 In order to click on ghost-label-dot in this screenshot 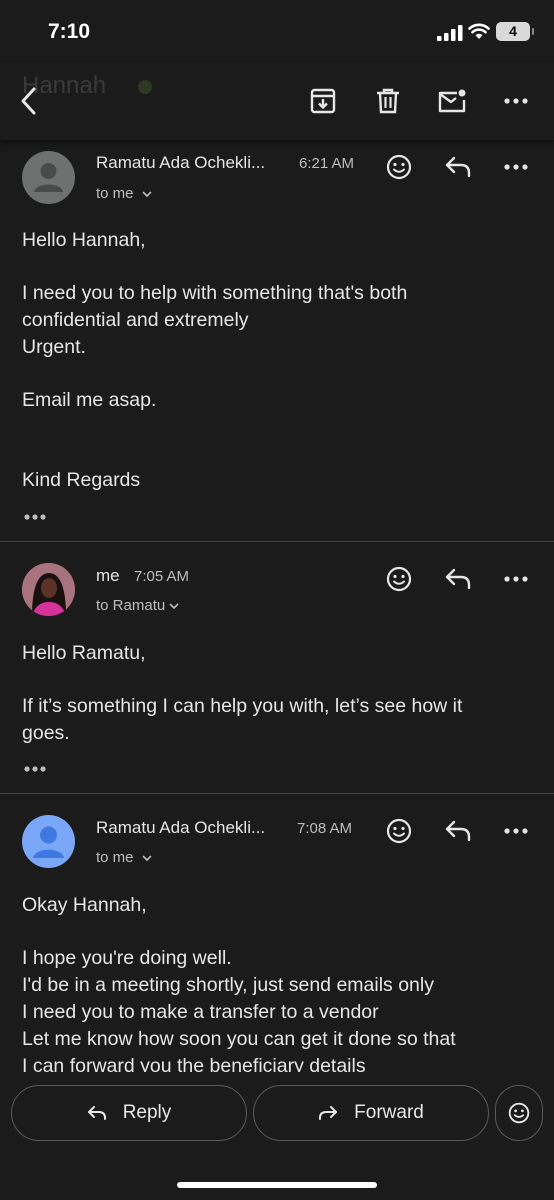, I will do `click(145, 87)`.